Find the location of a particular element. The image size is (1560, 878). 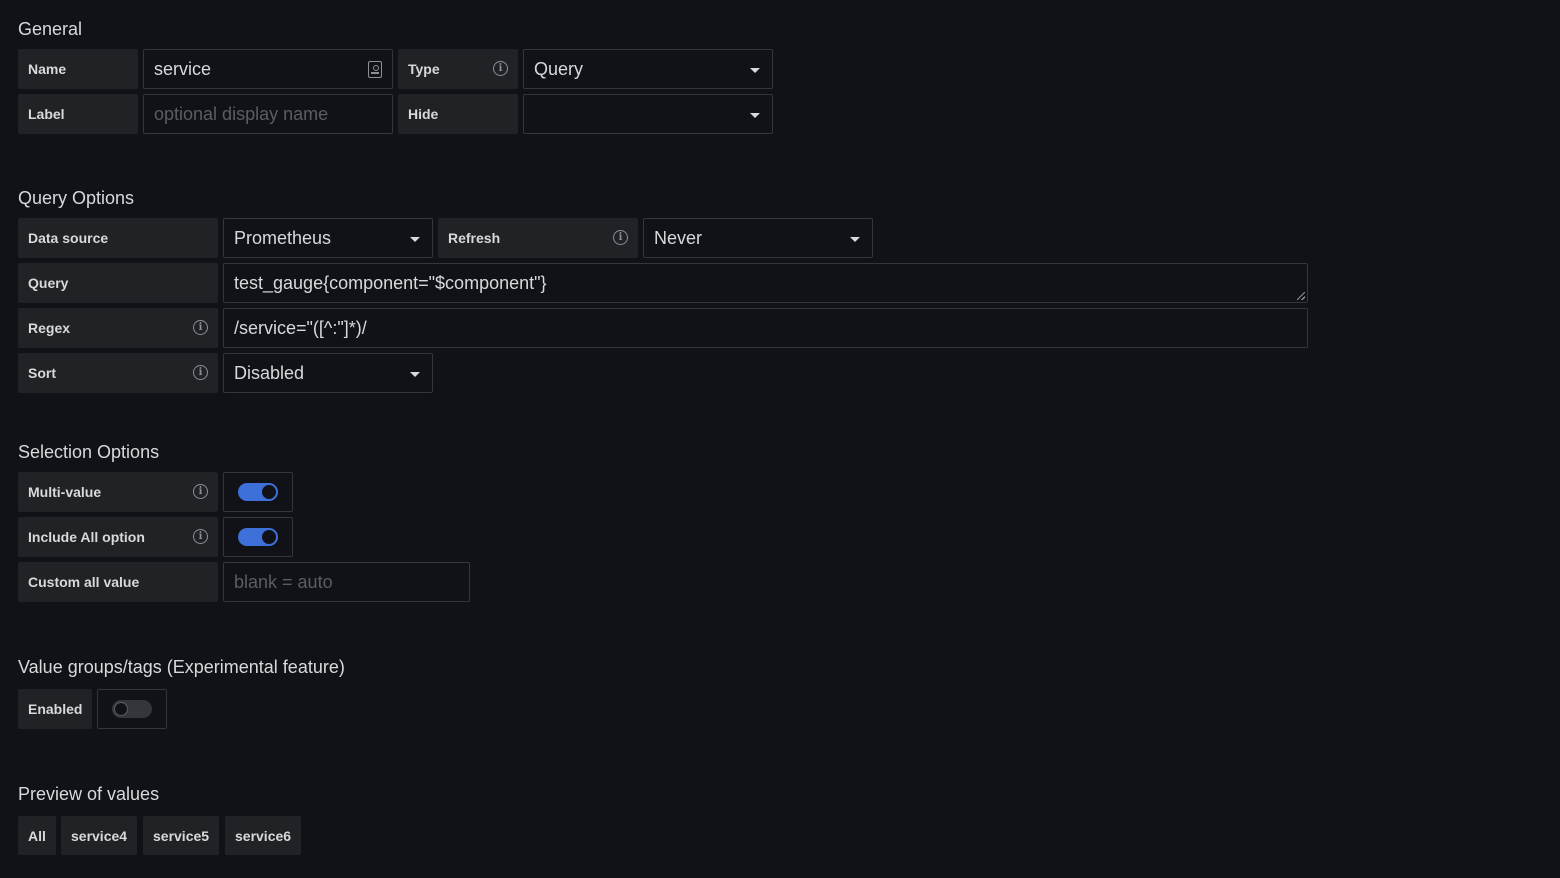

include-all-toggle is located at coordinates (258, 537).